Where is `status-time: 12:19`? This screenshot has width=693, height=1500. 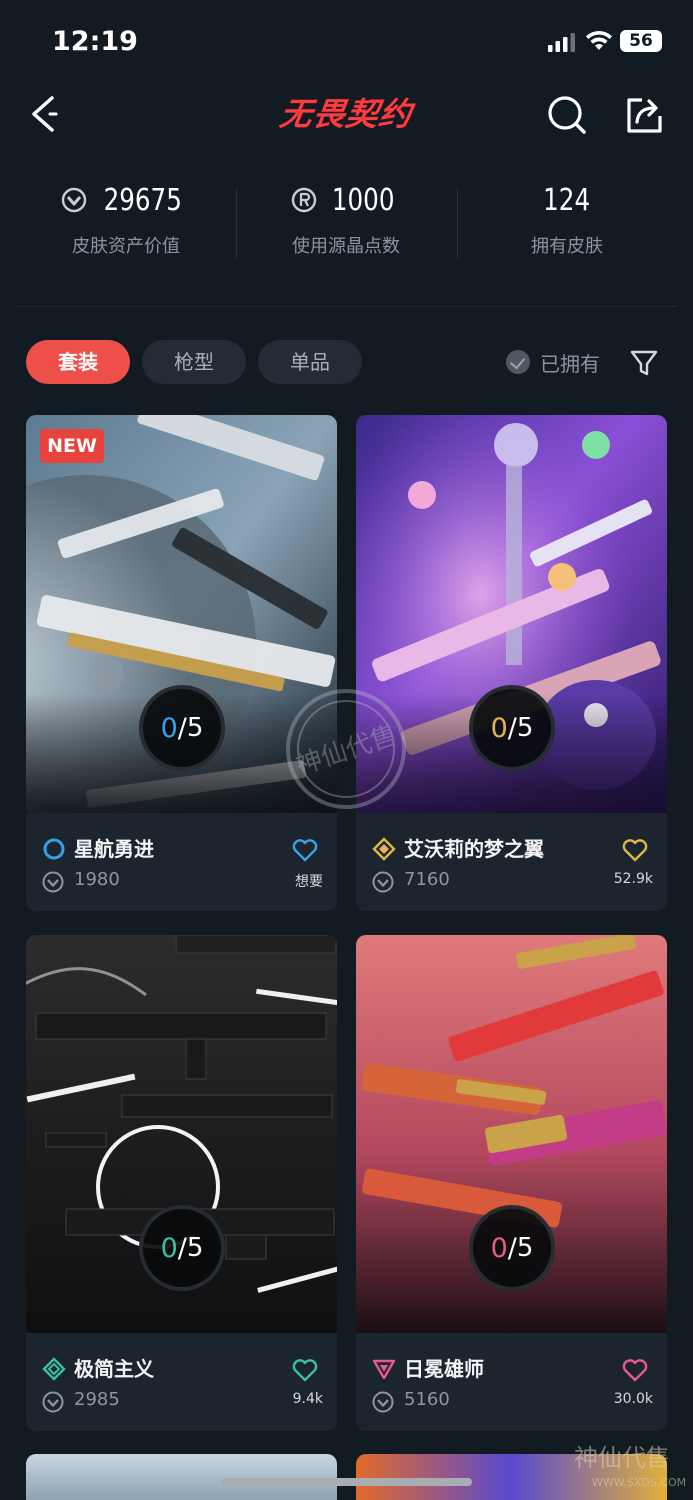 status-time: 12:19 is located at coordinates (95, 41).